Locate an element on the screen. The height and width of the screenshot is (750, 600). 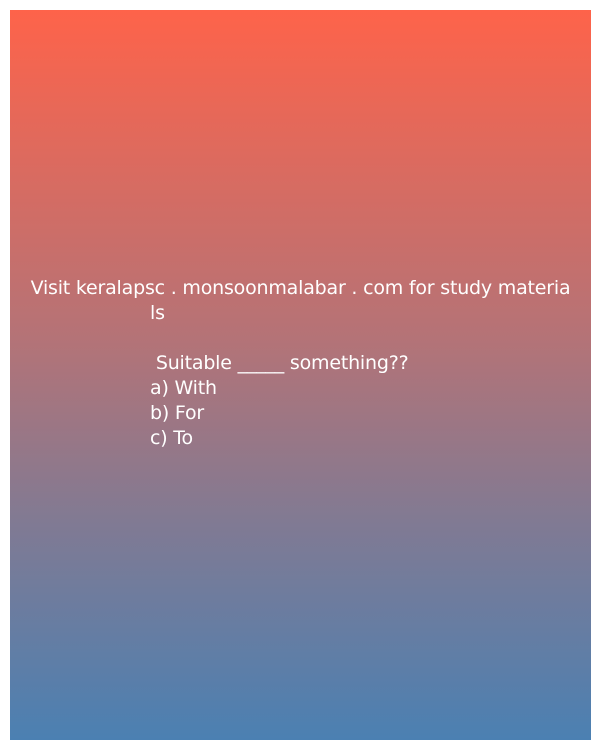
watermark-text-line-2: ls is located at coordinates (157, 313).